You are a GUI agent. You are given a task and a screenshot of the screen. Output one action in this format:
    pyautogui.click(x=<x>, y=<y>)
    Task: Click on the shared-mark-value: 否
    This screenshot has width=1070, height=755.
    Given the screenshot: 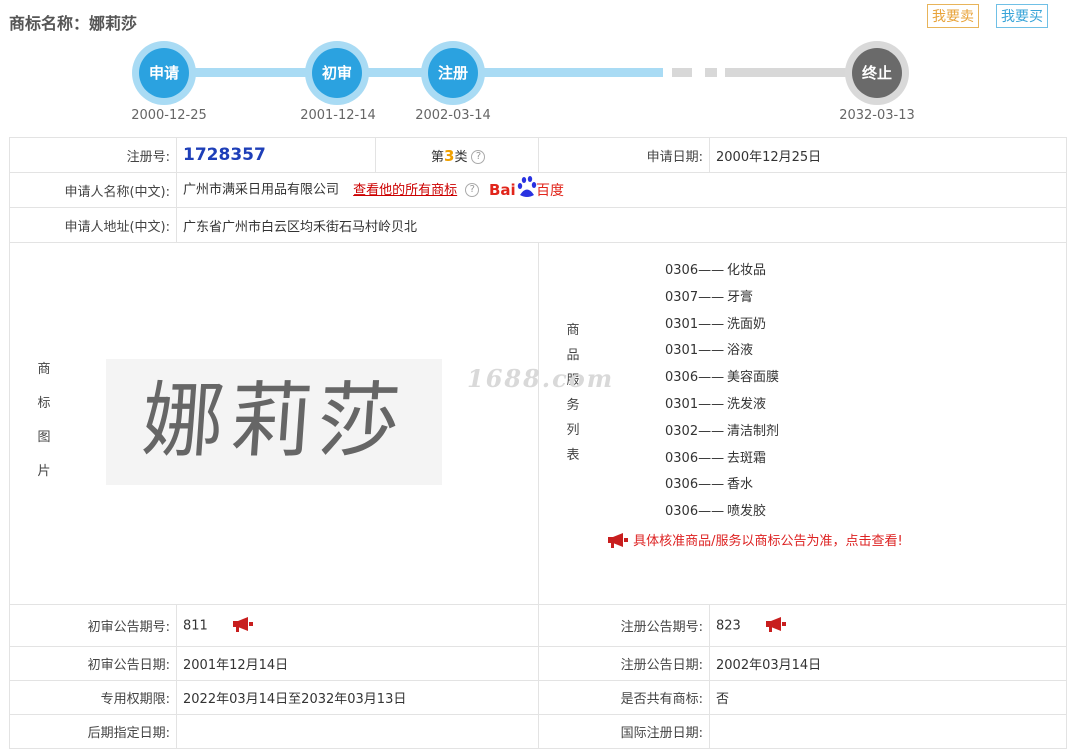 What is the action you would take?
    pyautogui.click(x=888, y=697)
    